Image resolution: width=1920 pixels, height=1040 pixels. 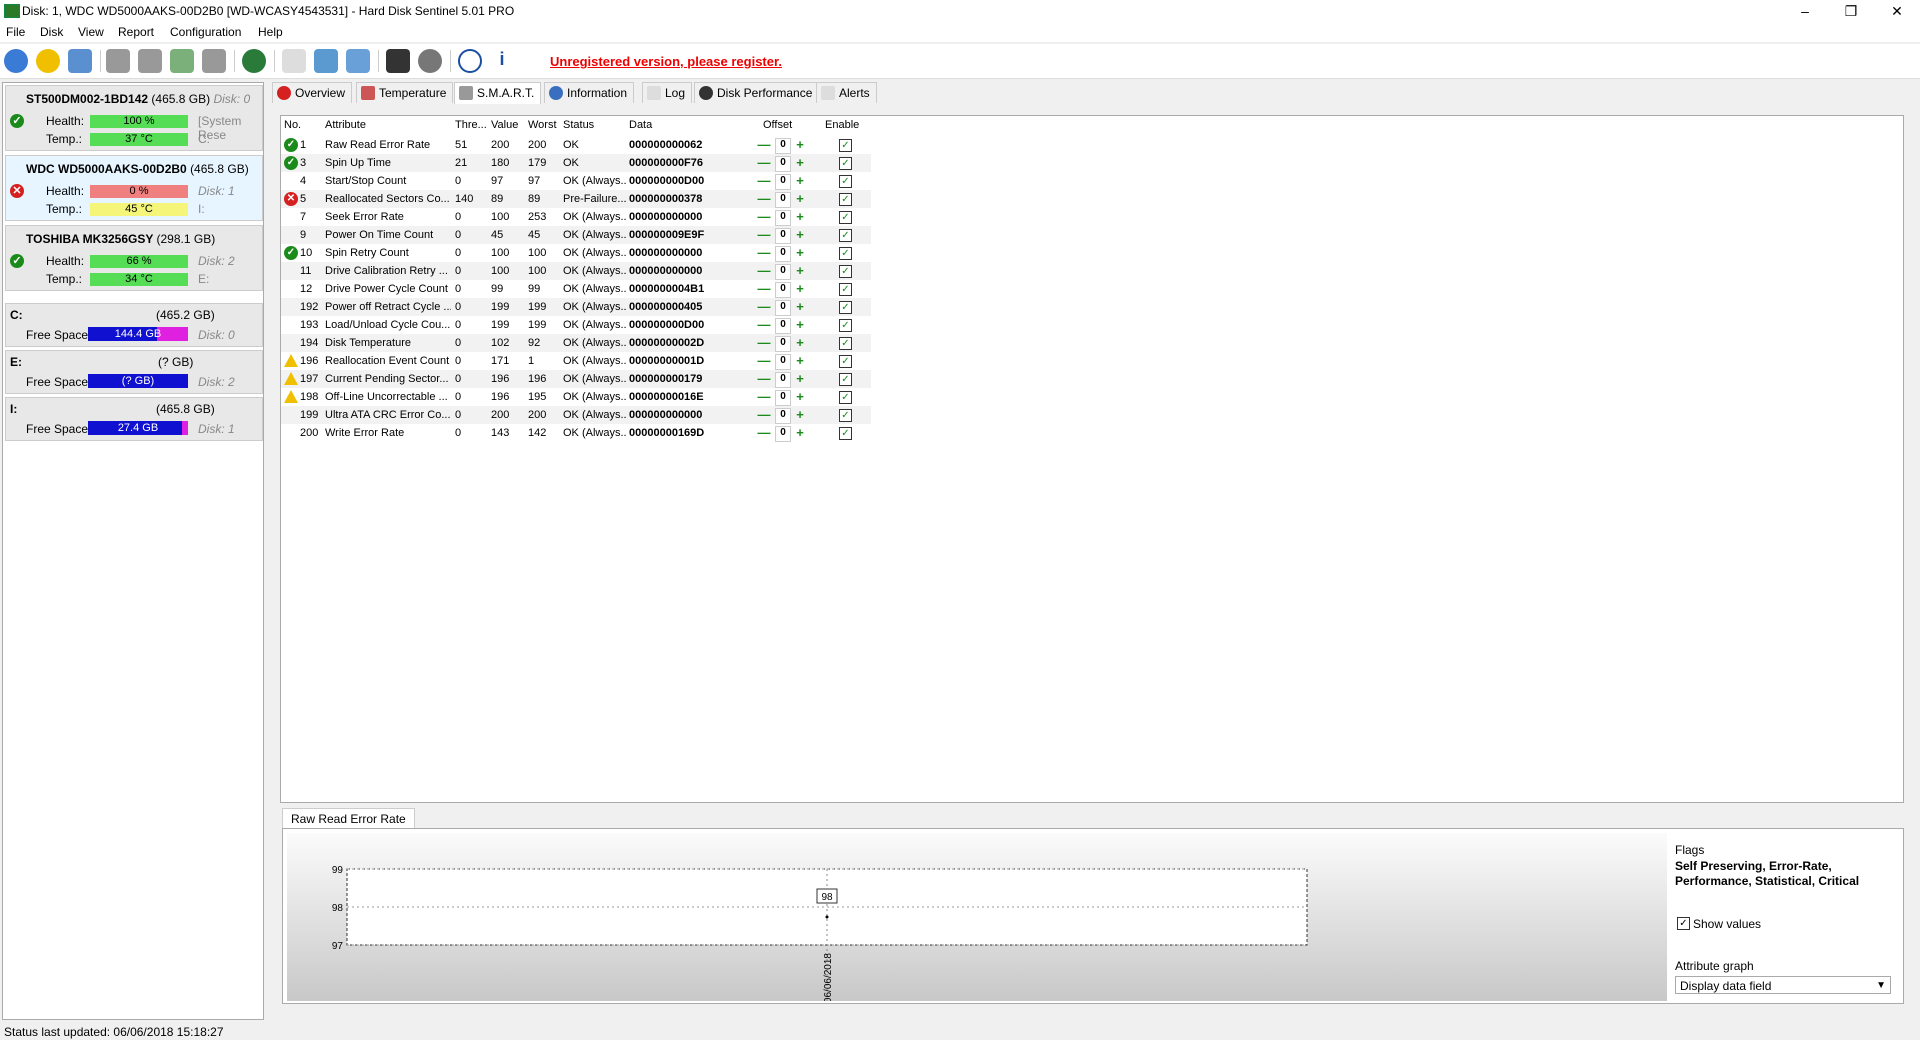 I want to click on volume-item-i: I: (465.8 GB) Free Space 27.4 GB Disk: 1, so click(x=134, y=419).